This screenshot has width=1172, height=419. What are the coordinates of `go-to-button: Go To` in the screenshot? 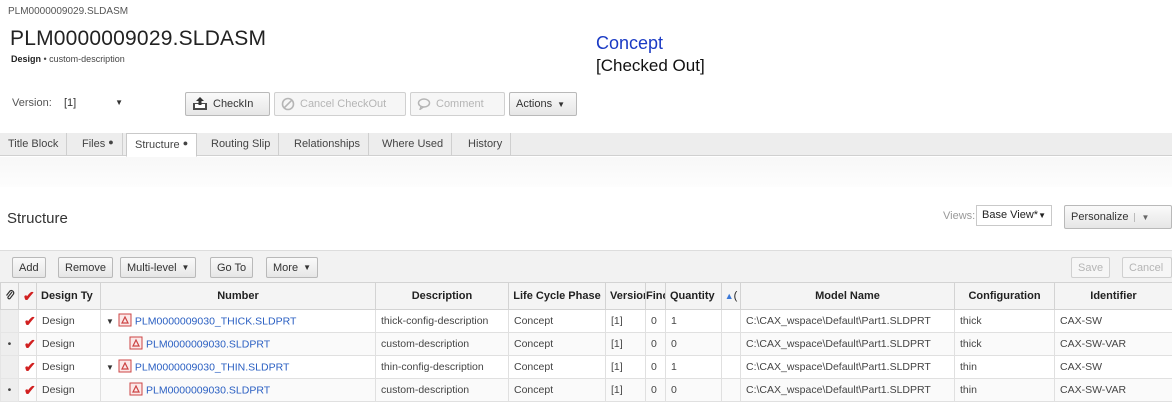 It's located at (232, 267).